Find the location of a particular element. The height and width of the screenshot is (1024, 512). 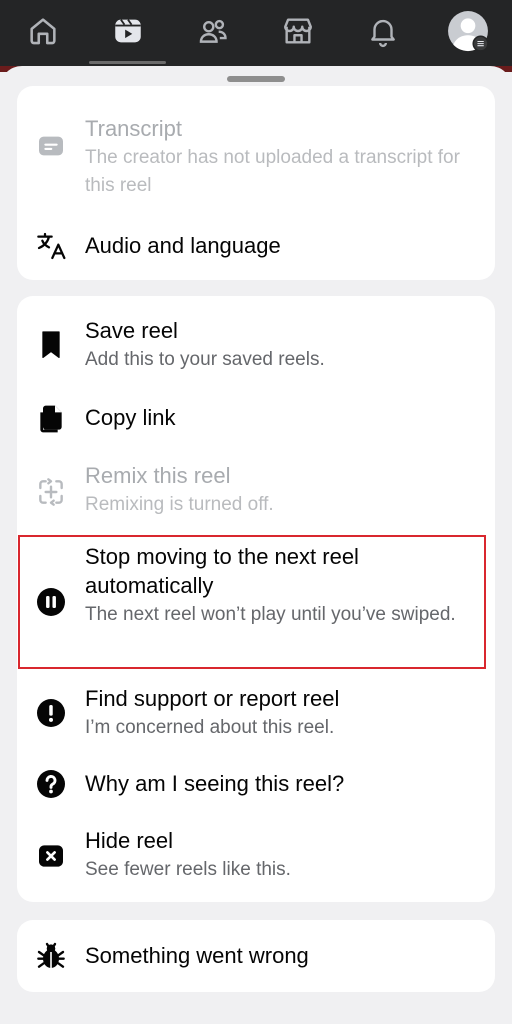

nav-profile is located at coordinates (467, 33).